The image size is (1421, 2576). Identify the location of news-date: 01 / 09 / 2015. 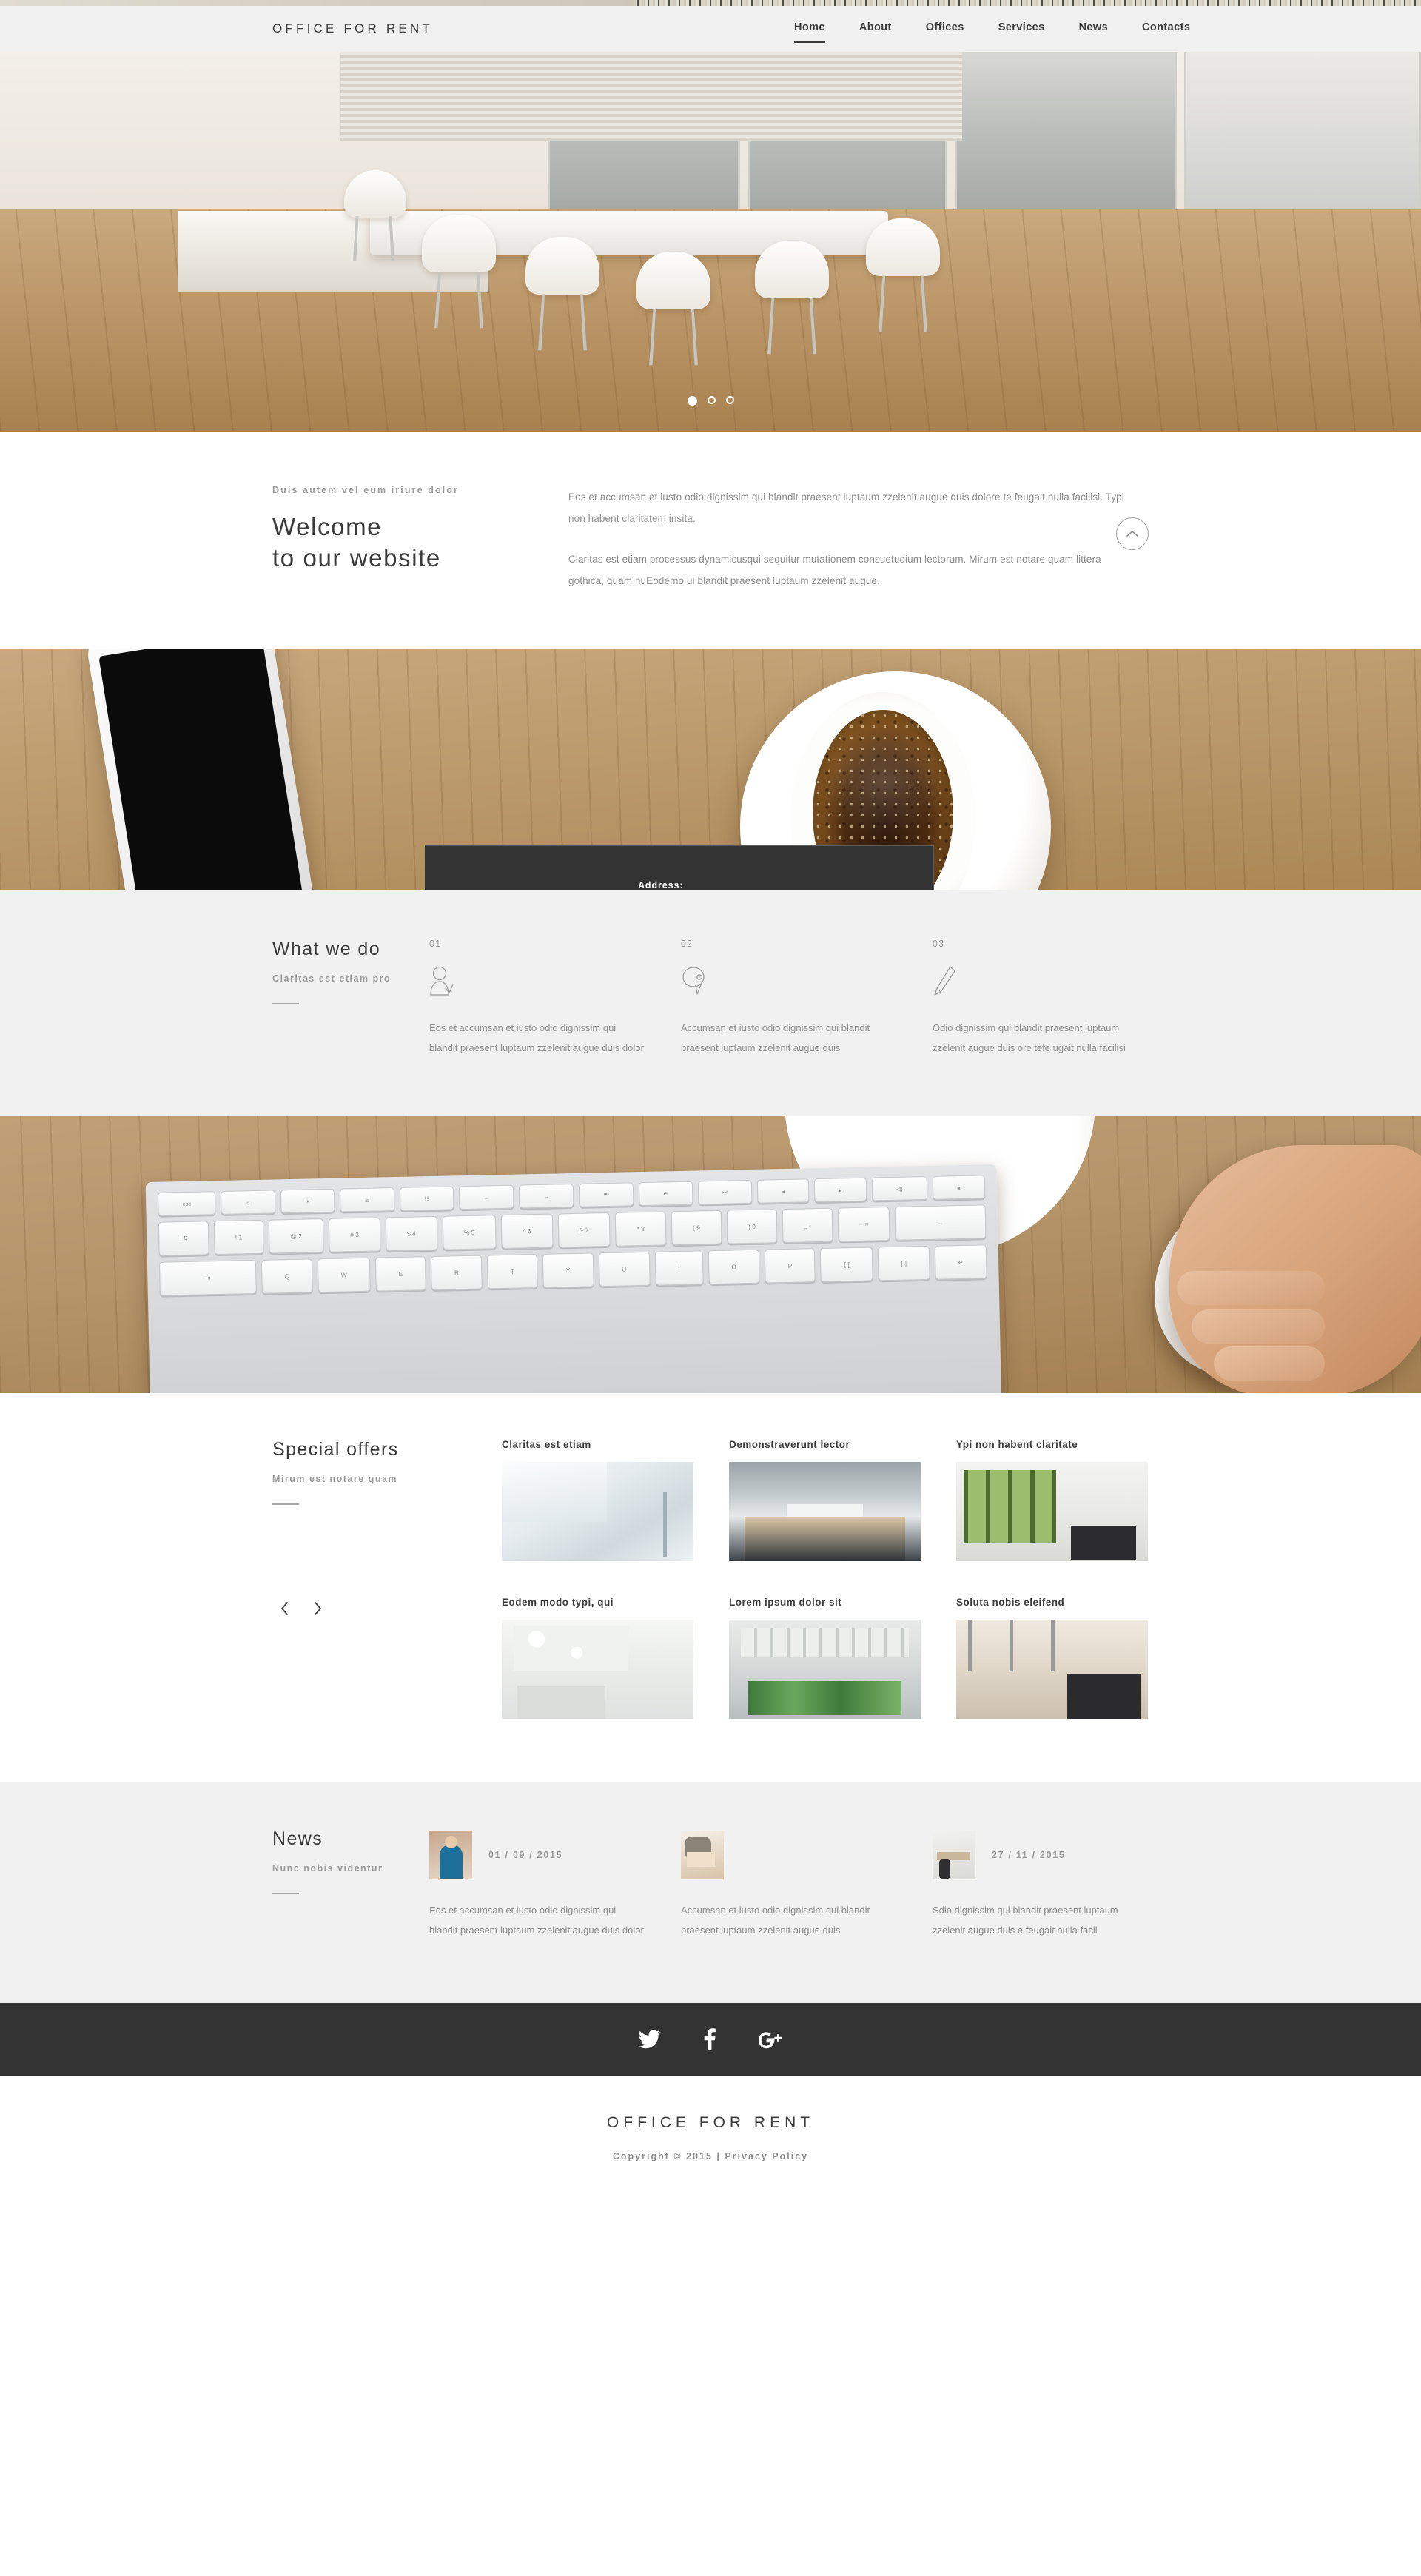
(525, 1855).